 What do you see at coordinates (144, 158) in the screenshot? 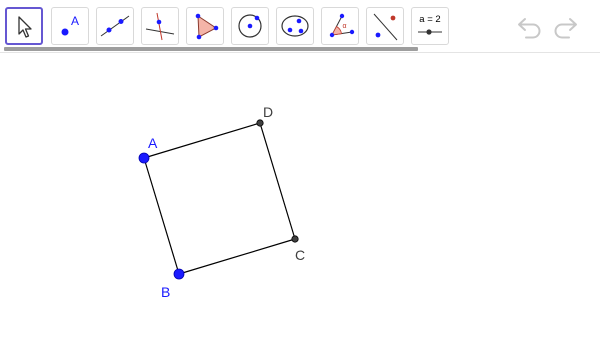
I see `point-a` at bounding box center [144, 158].